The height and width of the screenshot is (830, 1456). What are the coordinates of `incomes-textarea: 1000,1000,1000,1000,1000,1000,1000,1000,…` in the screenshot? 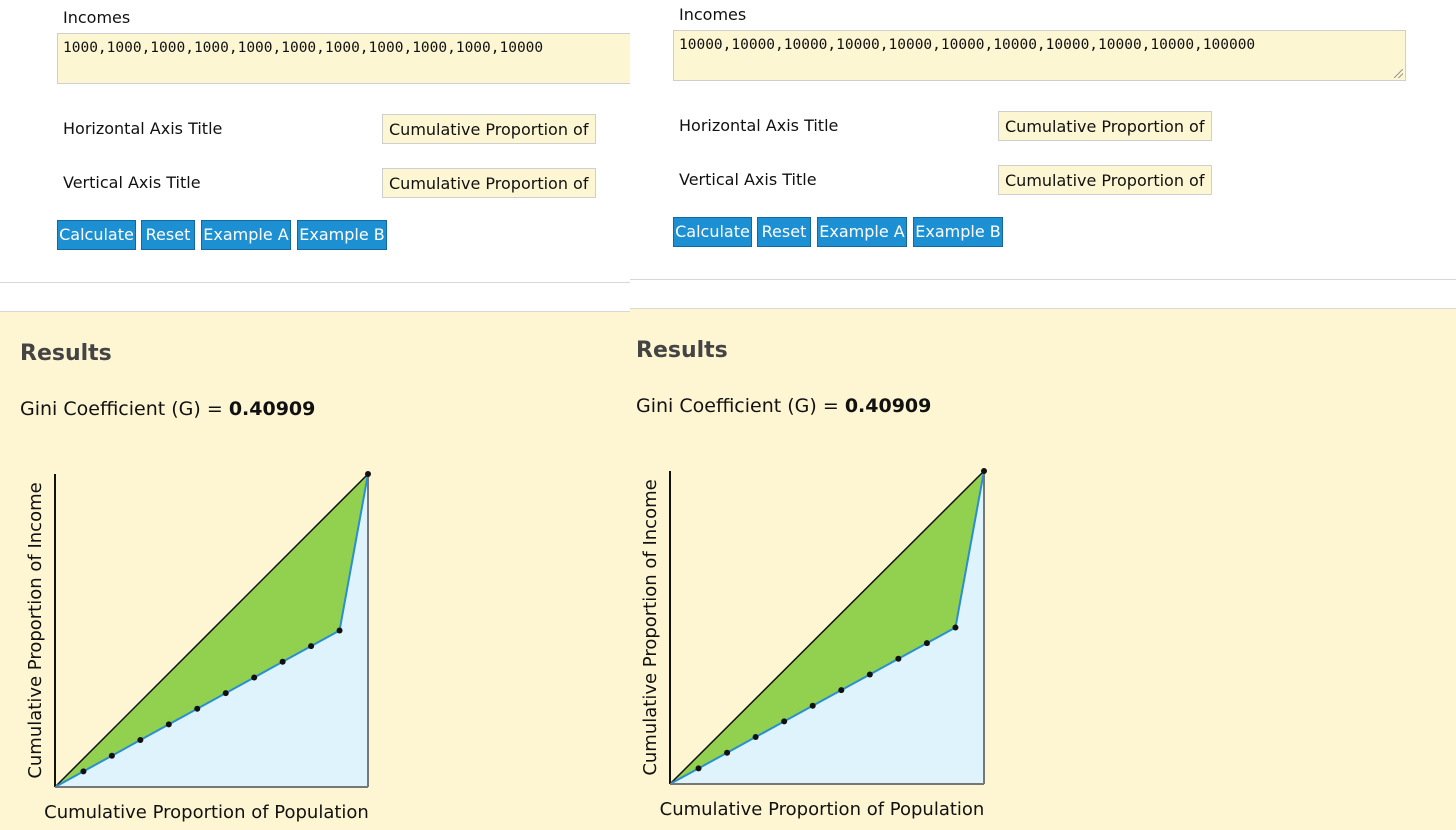 It's located at (343, 58).